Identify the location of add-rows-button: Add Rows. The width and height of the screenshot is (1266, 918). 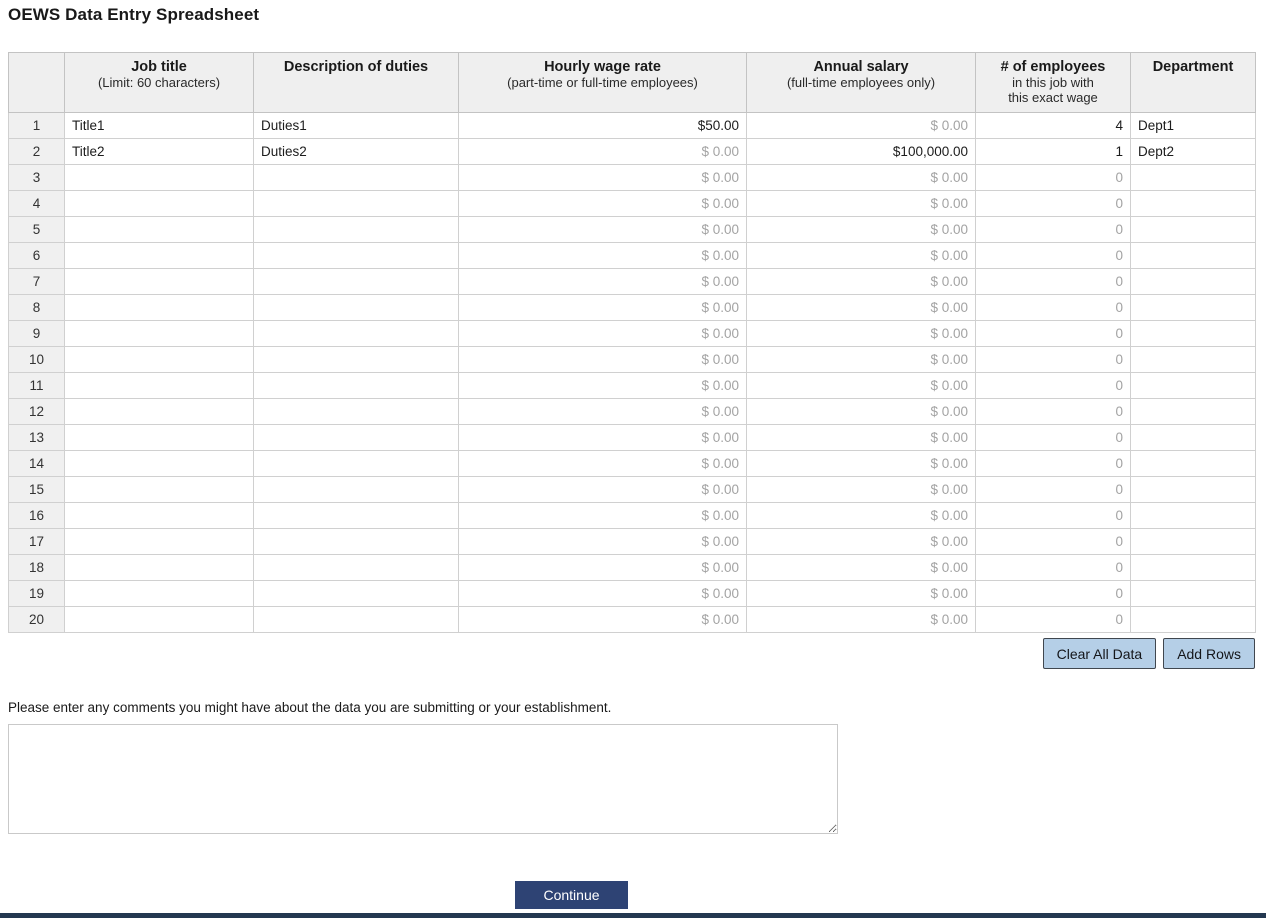
(1209, 653).